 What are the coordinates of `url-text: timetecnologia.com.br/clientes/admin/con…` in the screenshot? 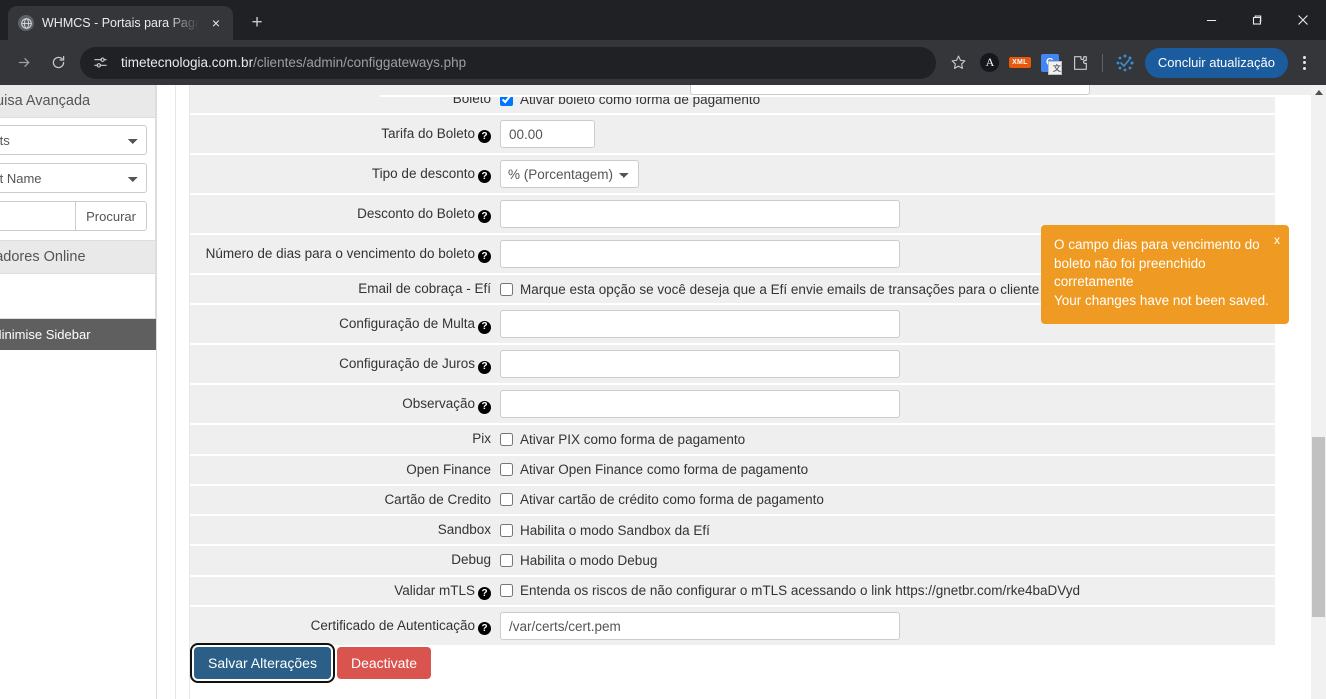 It's located at (523, 62).